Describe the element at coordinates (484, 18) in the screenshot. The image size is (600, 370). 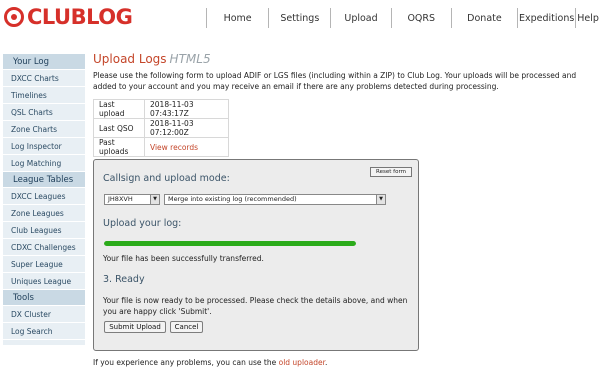
I see `nav-donate: Donate` at that location.